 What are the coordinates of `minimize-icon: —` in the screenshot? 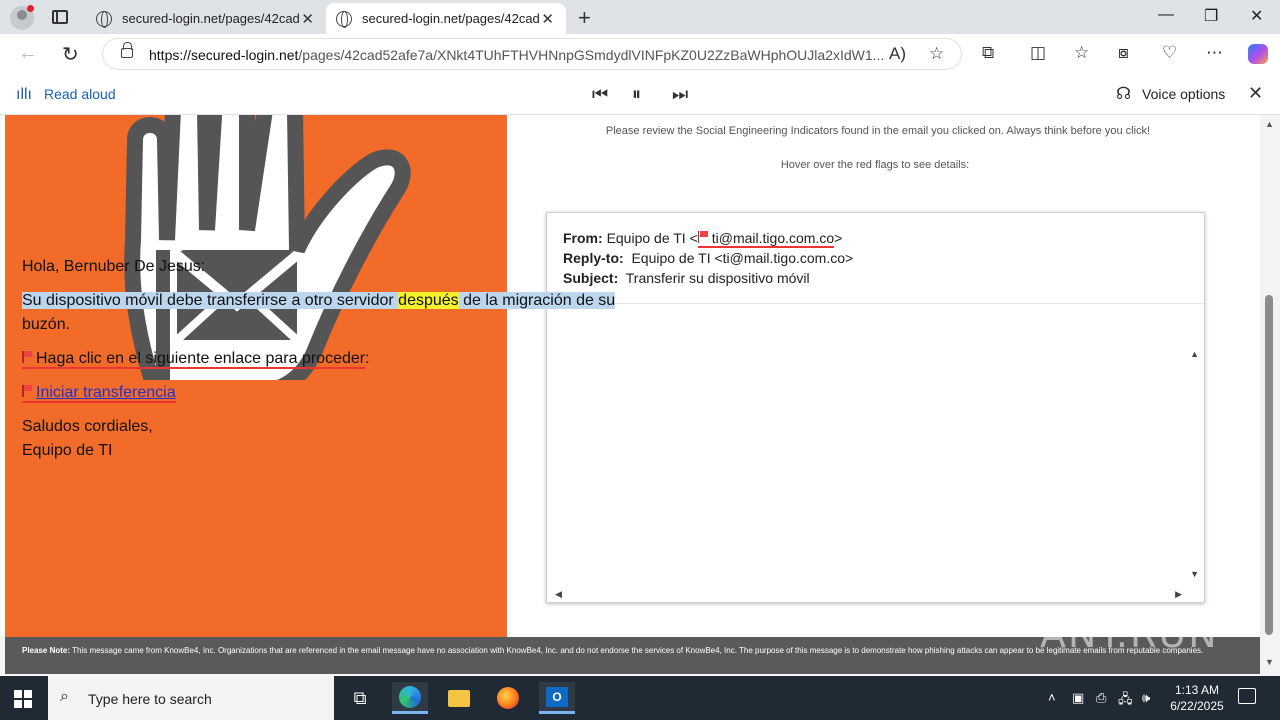 It's located at (1166, 15).